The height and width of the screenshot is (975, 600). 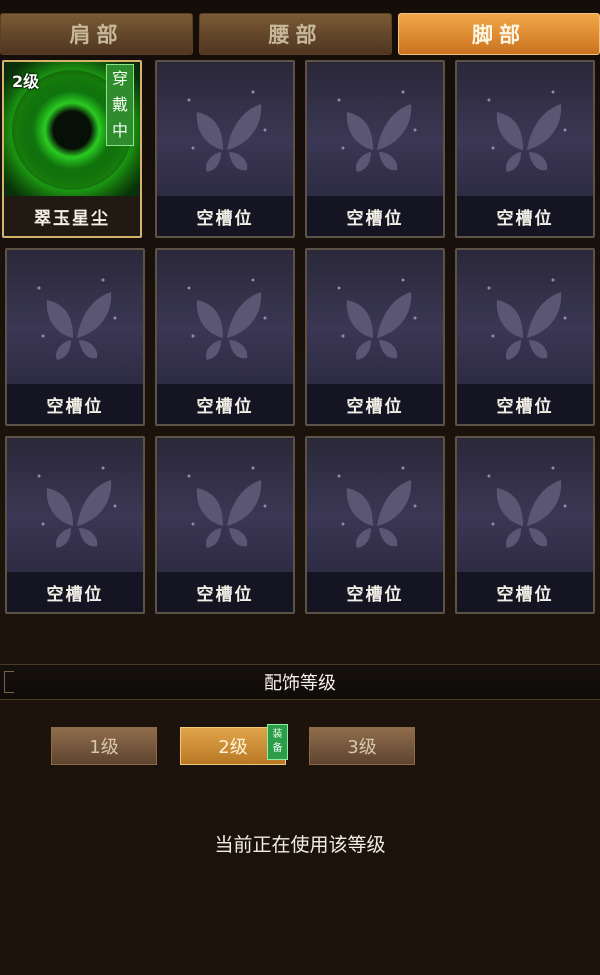 I want to click on equipped-badge-char: 装, so click(x=277, y=734).